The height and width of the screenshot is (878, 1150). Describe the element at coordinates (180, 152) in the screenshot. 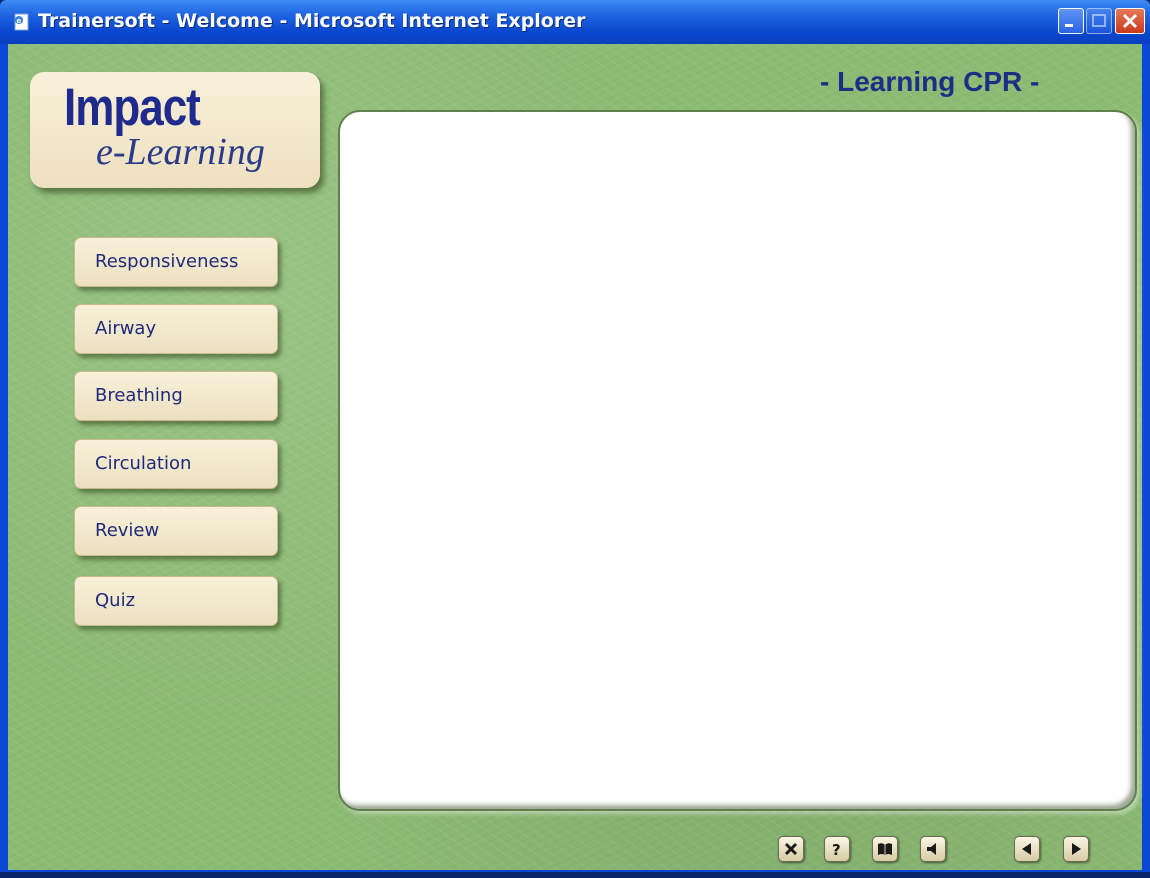

I see `logo-elearning-text: e-Learning` at that location.